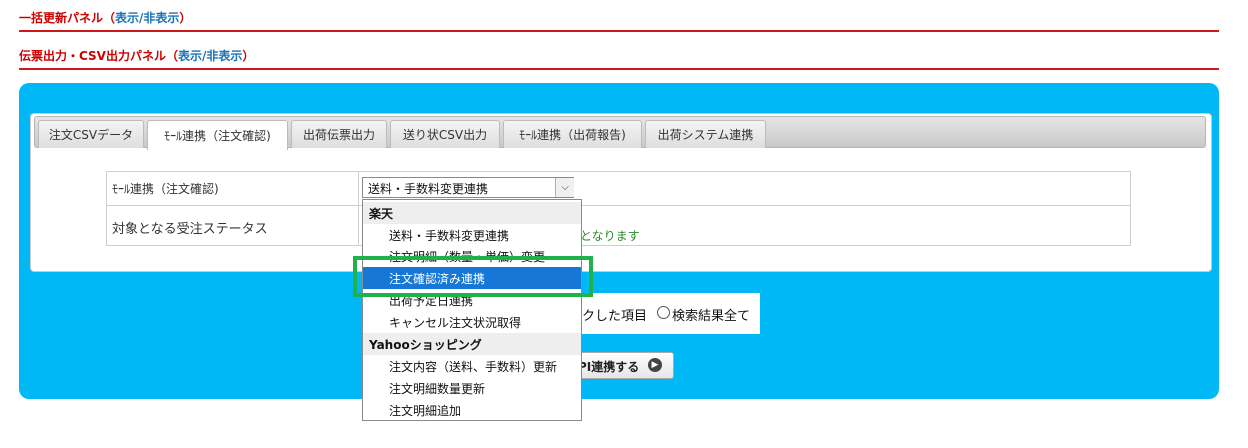  I want to click on tab-mall-order-confirm: ﾓｰﾙ連携（注文確認), so click(217, 135).